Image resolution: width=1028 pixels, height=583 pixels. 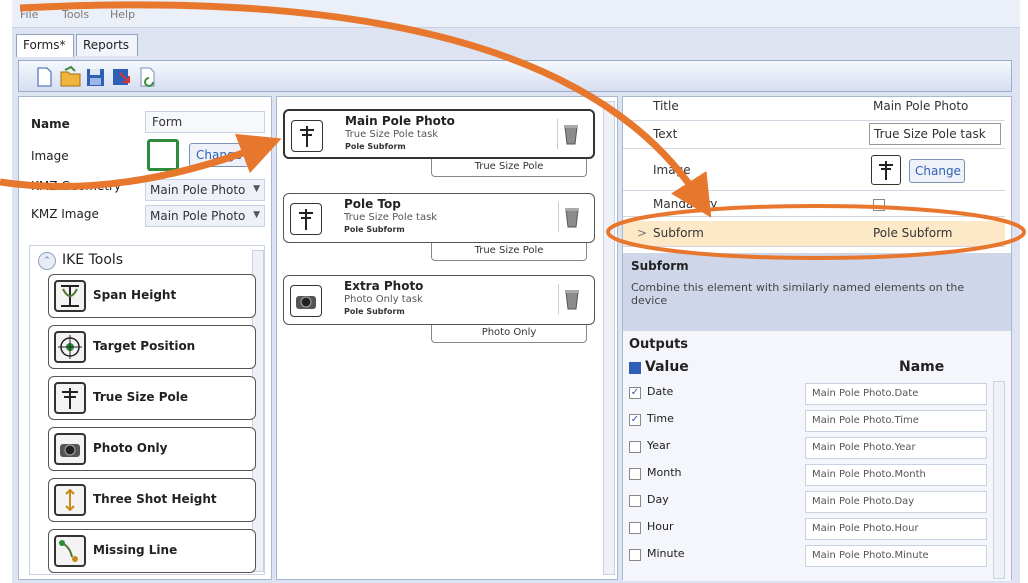 I want to click on annotation-arrow-image, so click(x=141, y=161).